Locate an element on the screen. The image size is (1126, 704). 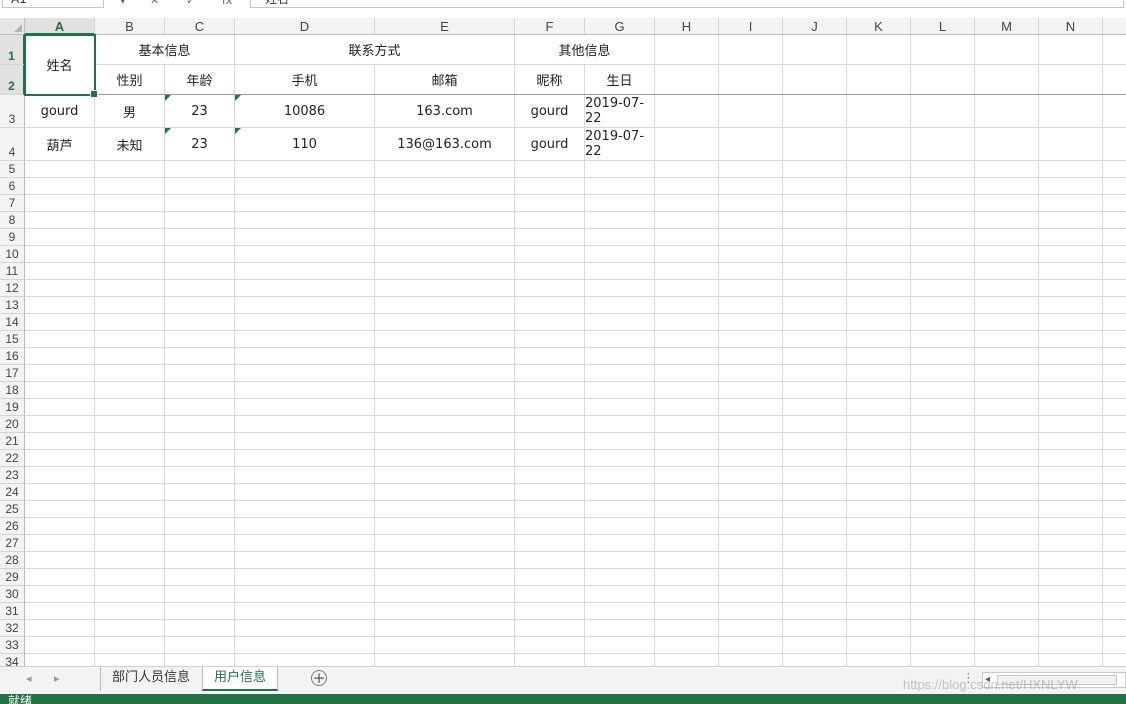
row-header-27: 27 is located at coordinates (12, 543).